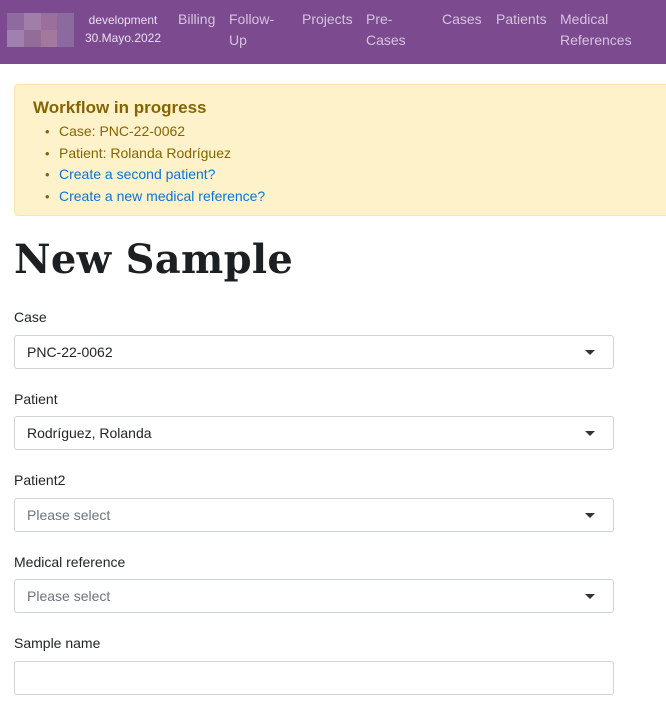 Image resolution: width=666 pixels, height=707 pixels. What do you see at coordinates (69, 596) in the screenshot?
I see `medical-reference-placeholder: Please select` at bounding box center [69, 596].